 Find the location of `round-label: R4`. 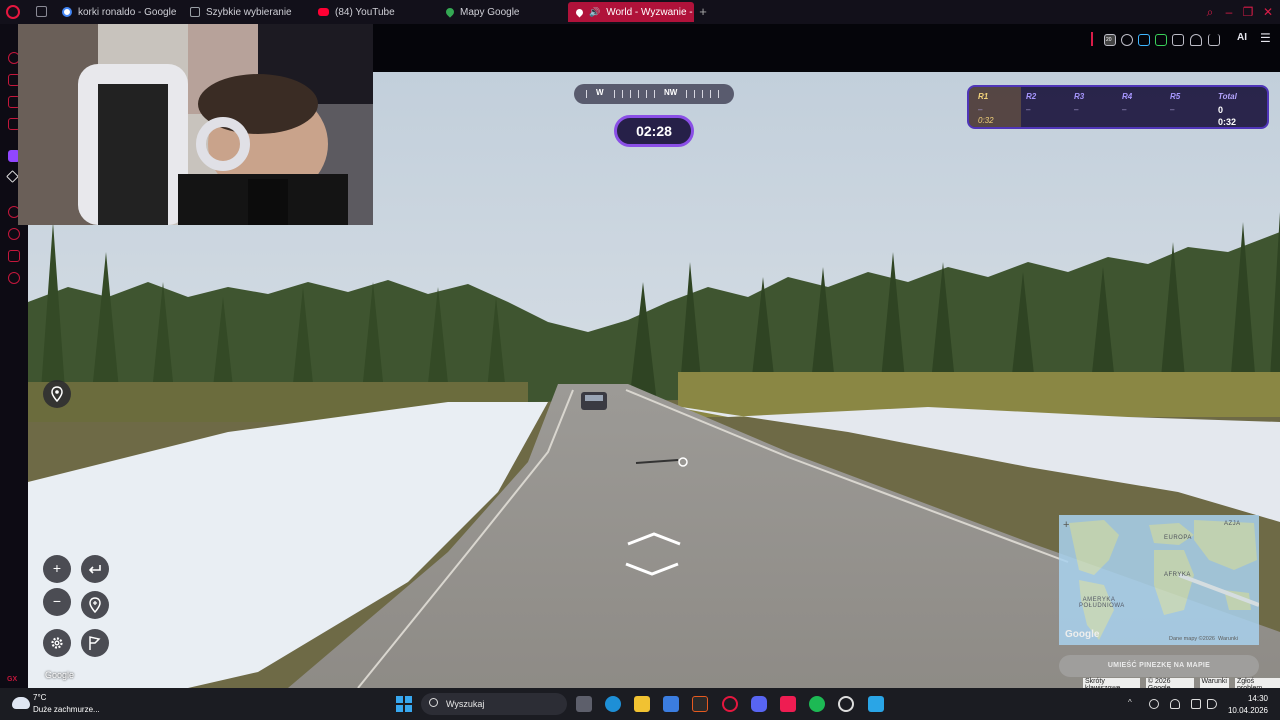

round-label: R4 is located at coordinates (1127, 96).